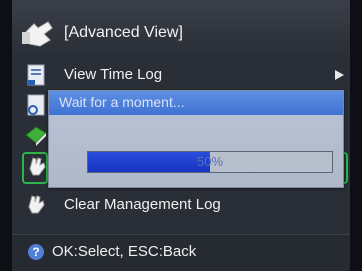 The image size is (362, 271). I want to click on menu-item-label: View Time Log, so click(113, 74).